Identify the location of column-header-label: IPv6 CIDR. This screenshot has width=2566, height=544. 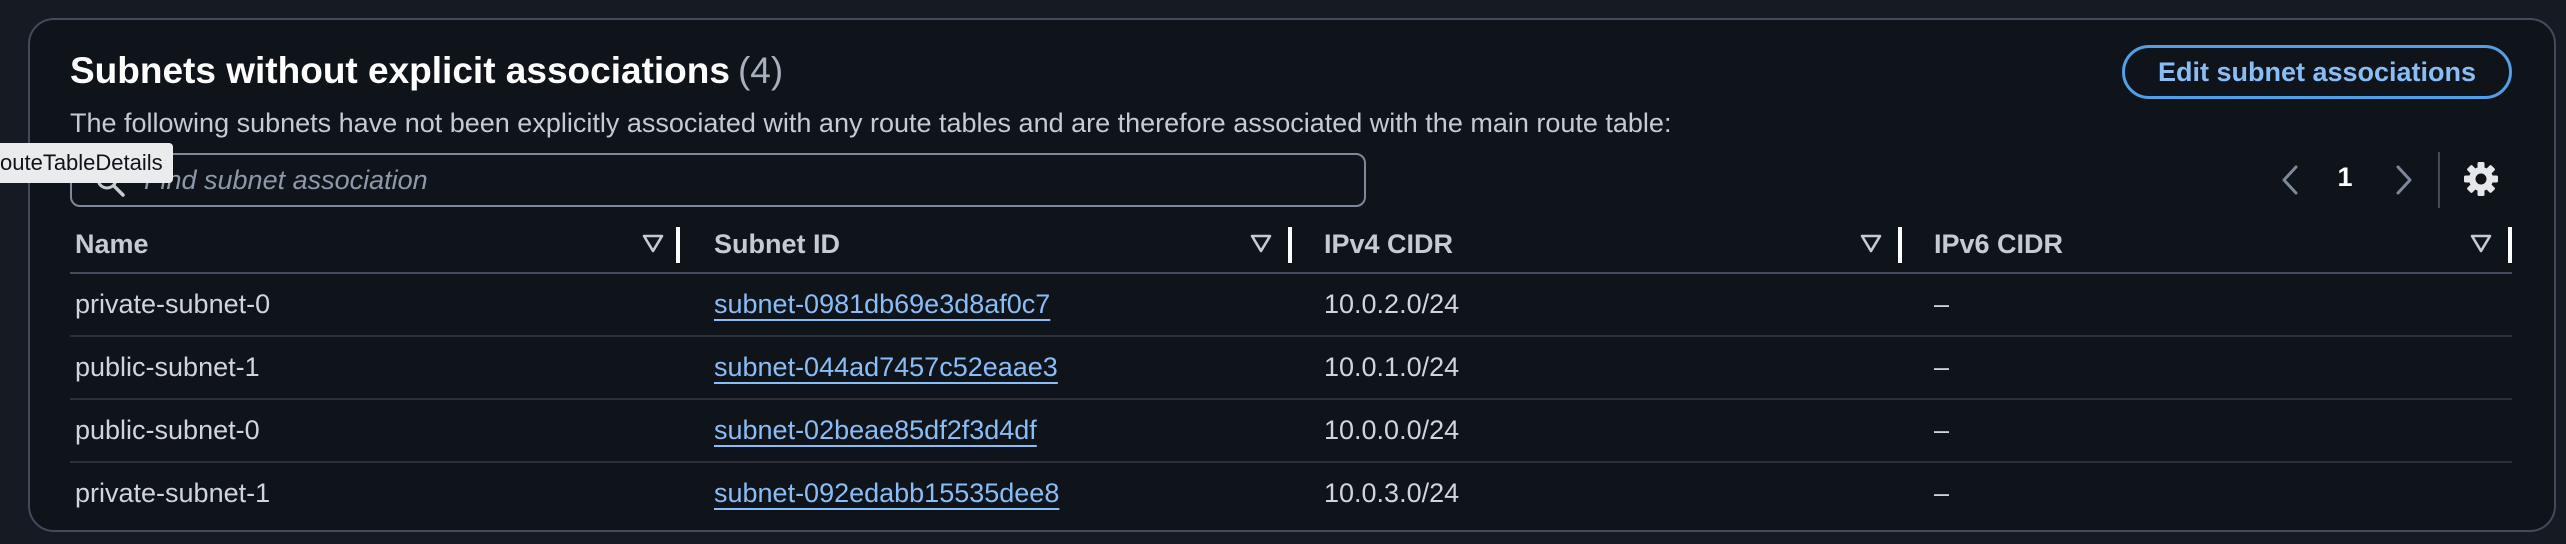
(1999, 243).